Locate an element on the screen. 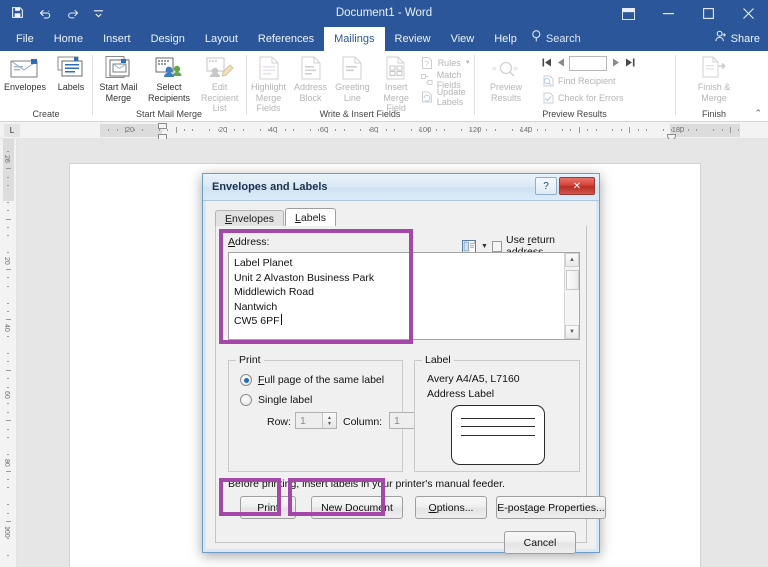  dialog-tab-envelopes: Envelopes is located at coordinates (250, 218).